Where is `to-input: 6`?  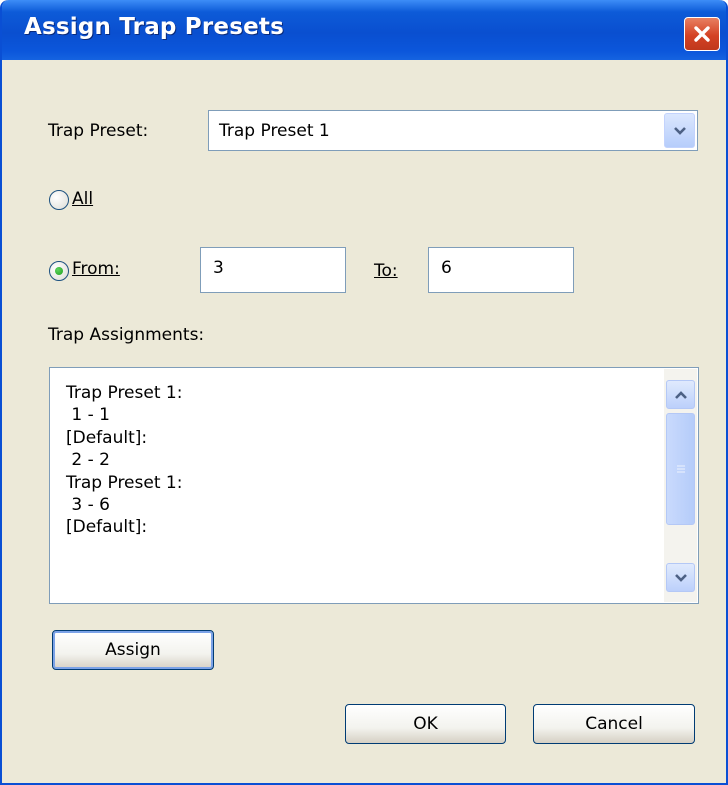 to-input: 6 is located at coordinates (501, 270).